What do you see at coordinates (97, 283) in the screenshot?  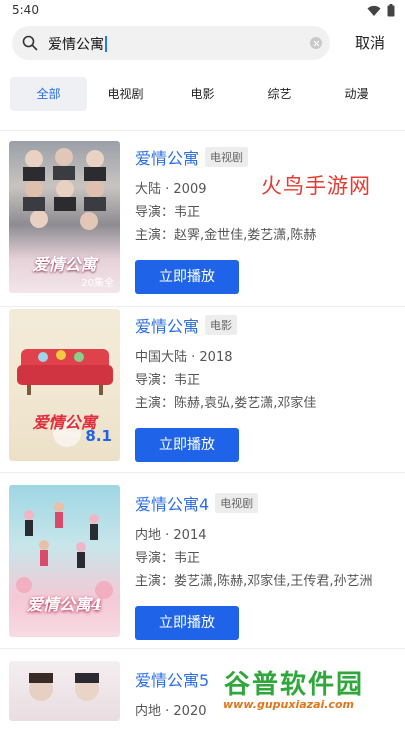 I see `episode-badge: 20集全` at bounding box center [97, 283].